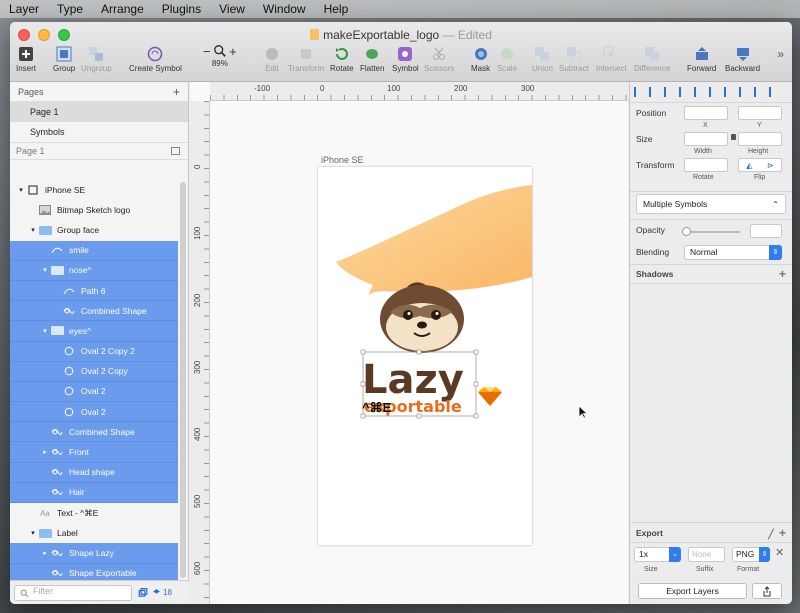 This screenshot has height=613, width=800. Describe the element at coordinates (94, 291) in the screenshot. I see `layer-row: Path 6` at that location.